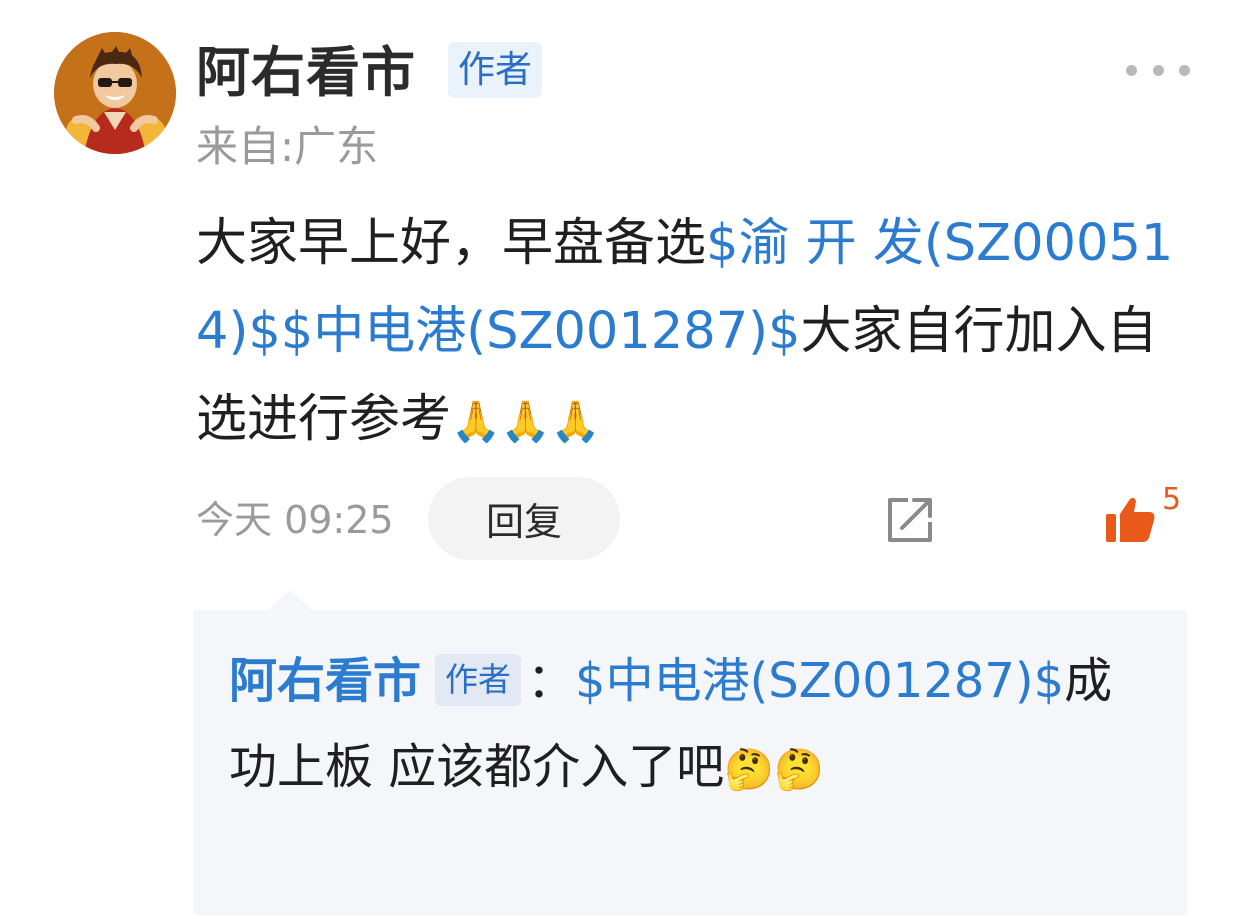 The height and width of the screenshot is (919, 1240). What do you see at coordinates (1130, 519) in the screenshot?
I see `thumbs-up-icon` at bounding box center [1130, 519].